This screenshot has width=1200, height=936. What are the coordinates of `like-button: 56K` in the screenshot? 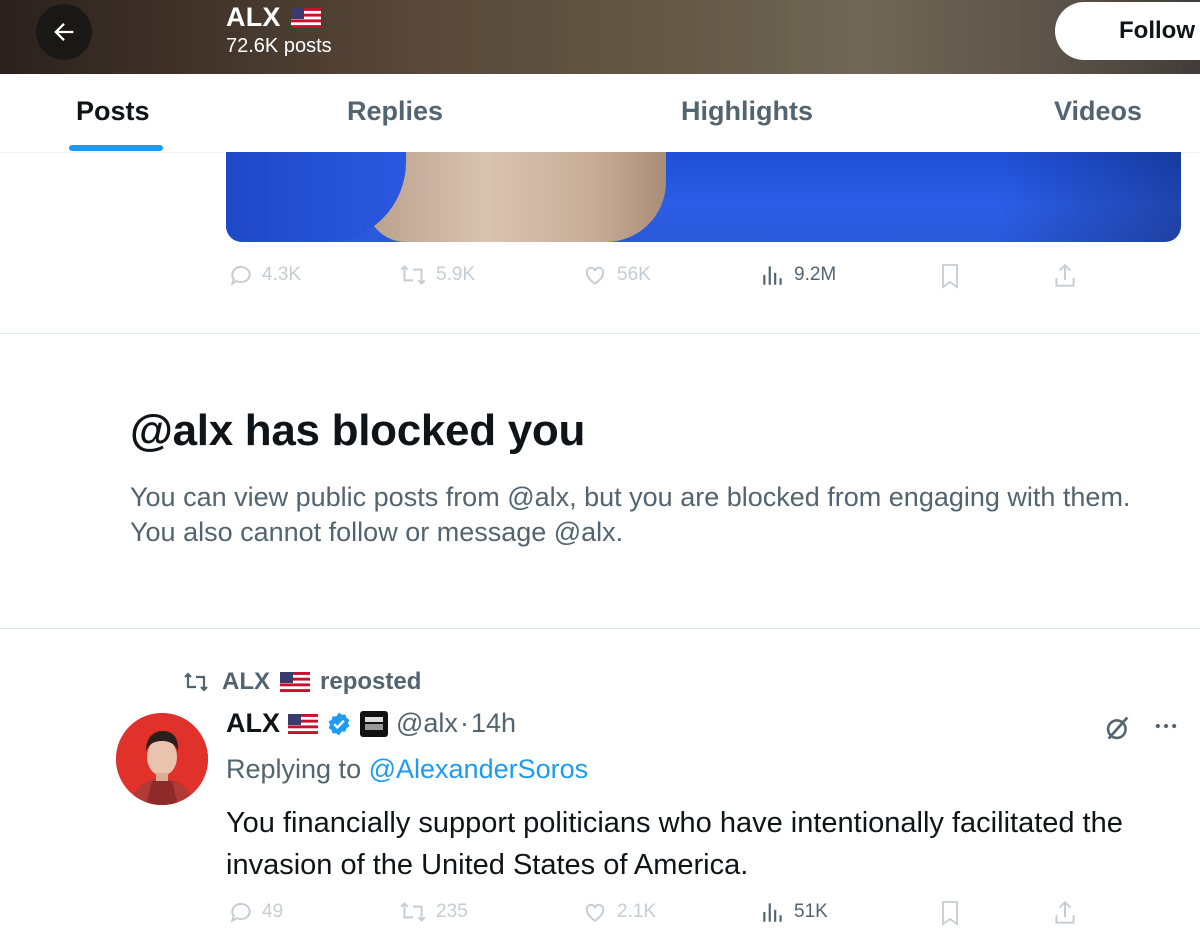 It's located at (616, 275).